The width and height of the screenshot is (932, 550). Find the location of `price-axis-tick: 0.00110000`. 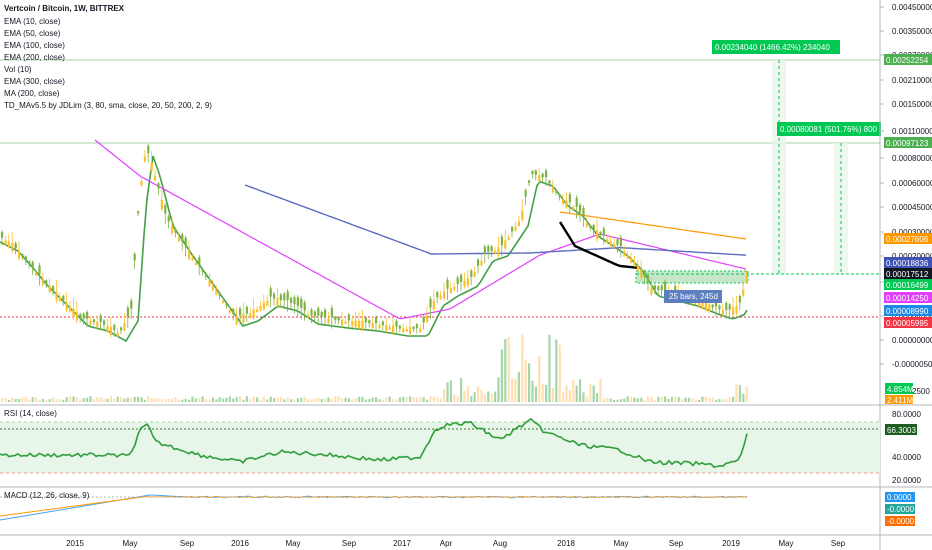

price-axis-tick: 0.00110000 is located at coordinates (912, 131).